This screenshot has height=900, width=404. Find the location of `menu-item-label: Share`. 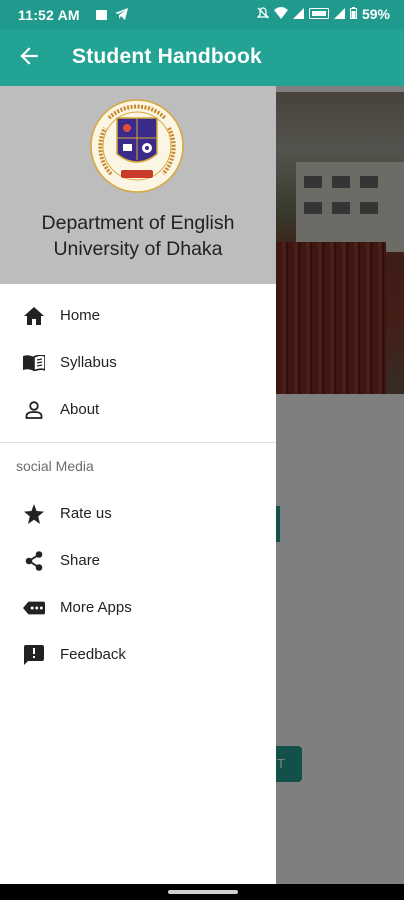

menu-item-label: Share is located at coordinates (80, 560).